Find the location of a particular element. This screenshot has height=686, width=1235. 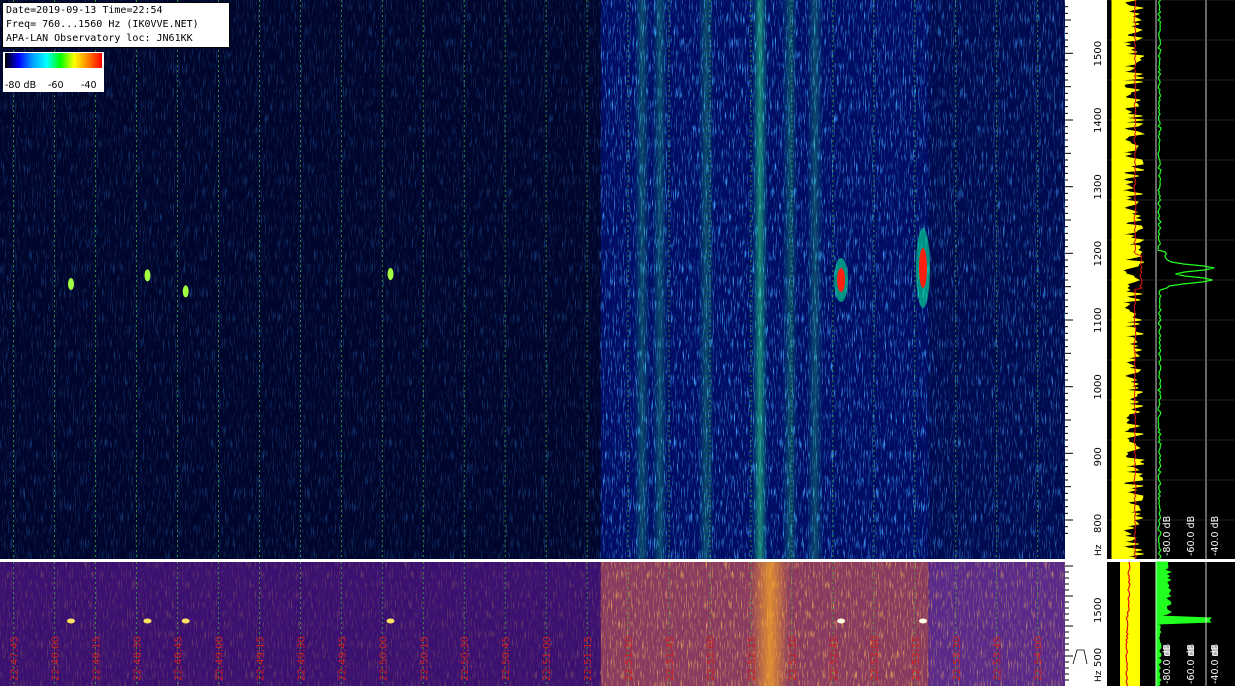

spectrum-db-label-1: -60.0 dB is located at coordinates (1191, 536).